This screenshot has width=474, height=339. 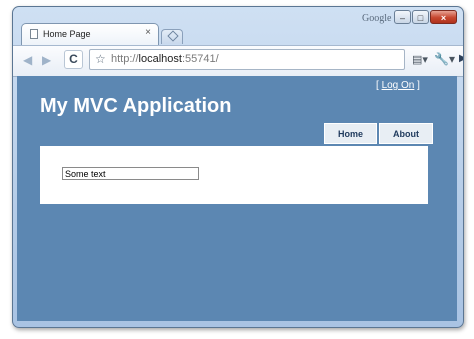 I want to click on tab-home-page: Home Page ×, so click(x=90, y=34).